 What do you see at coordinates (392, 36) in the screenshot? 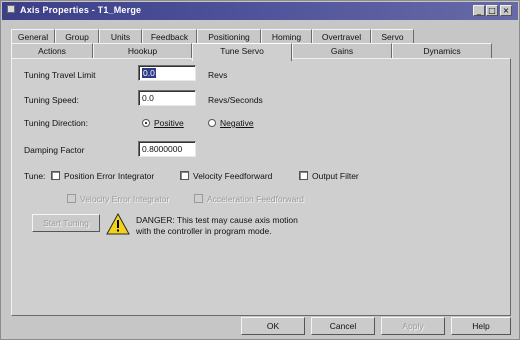
I see `tab-servo: Servo` at bounding box center [392, 36].